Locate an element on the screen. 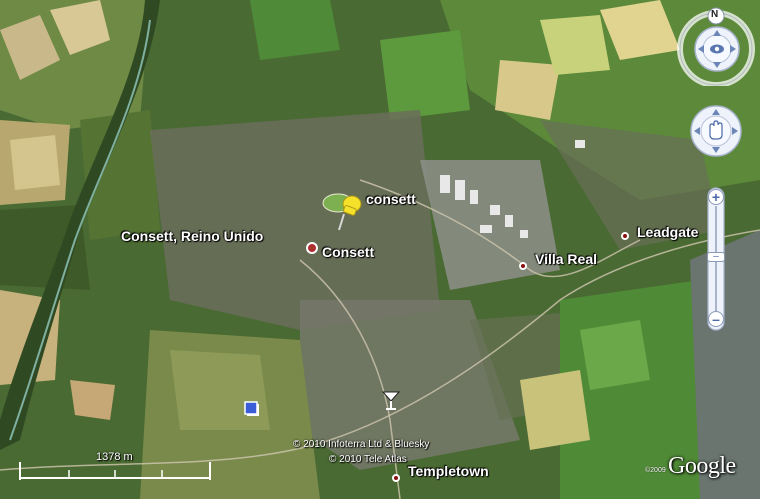 The width and height of the screenshot is (760, 499). move-hand-icon is located at coordinates (716, 131).